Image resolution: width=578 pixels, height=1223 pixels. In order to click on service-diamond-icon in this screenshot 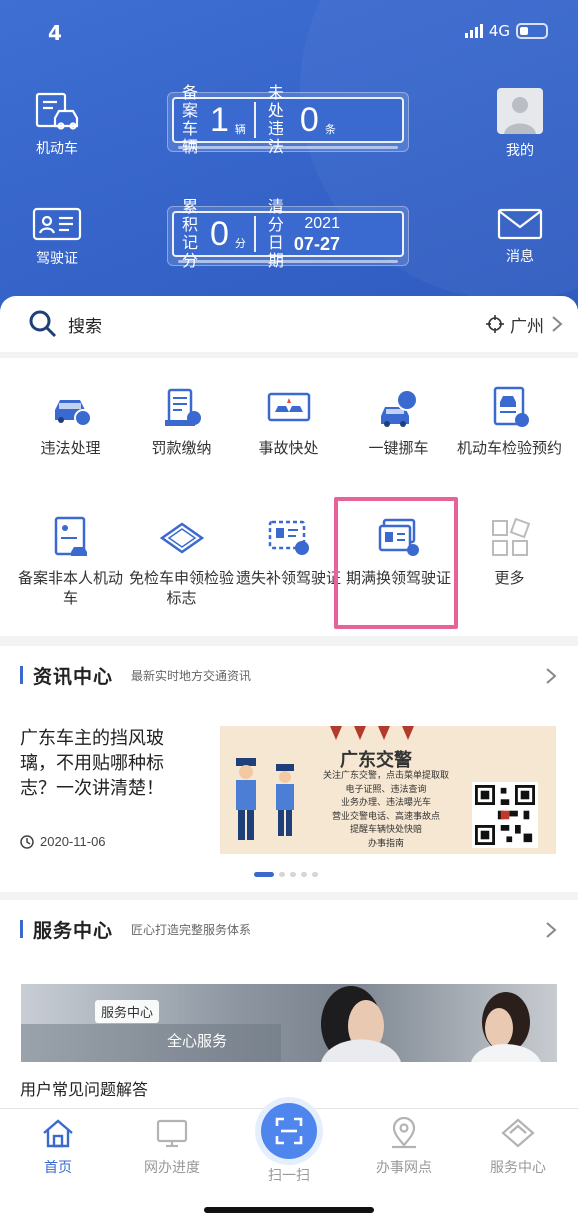, I will do `click(518, 1133)`.